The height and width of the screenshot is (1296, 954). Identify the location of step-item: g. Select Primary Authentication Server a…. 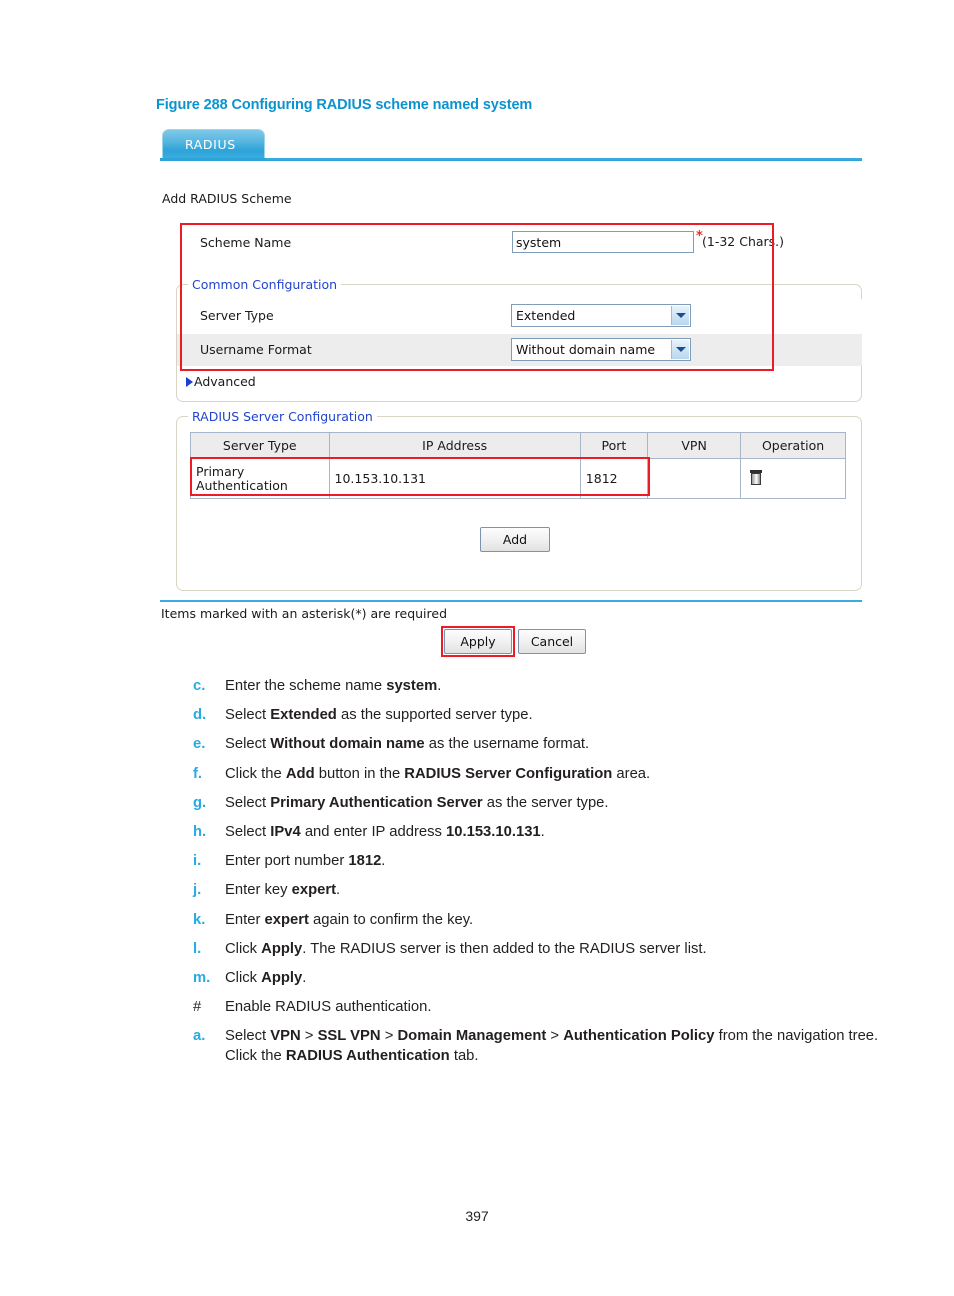
(543, 803).